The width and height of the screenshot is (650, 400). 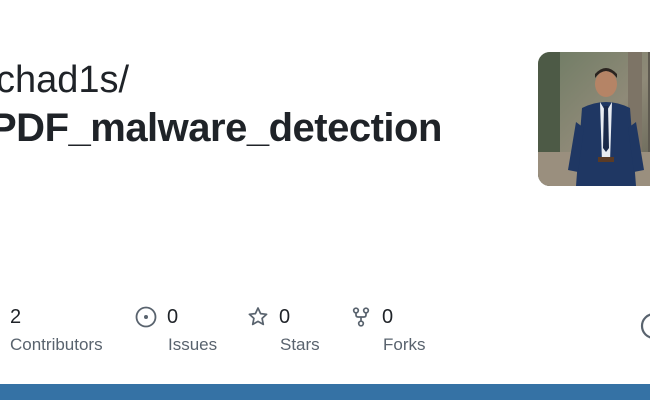 I want to click on issue-opened-icon, so click(x=146, y=317).